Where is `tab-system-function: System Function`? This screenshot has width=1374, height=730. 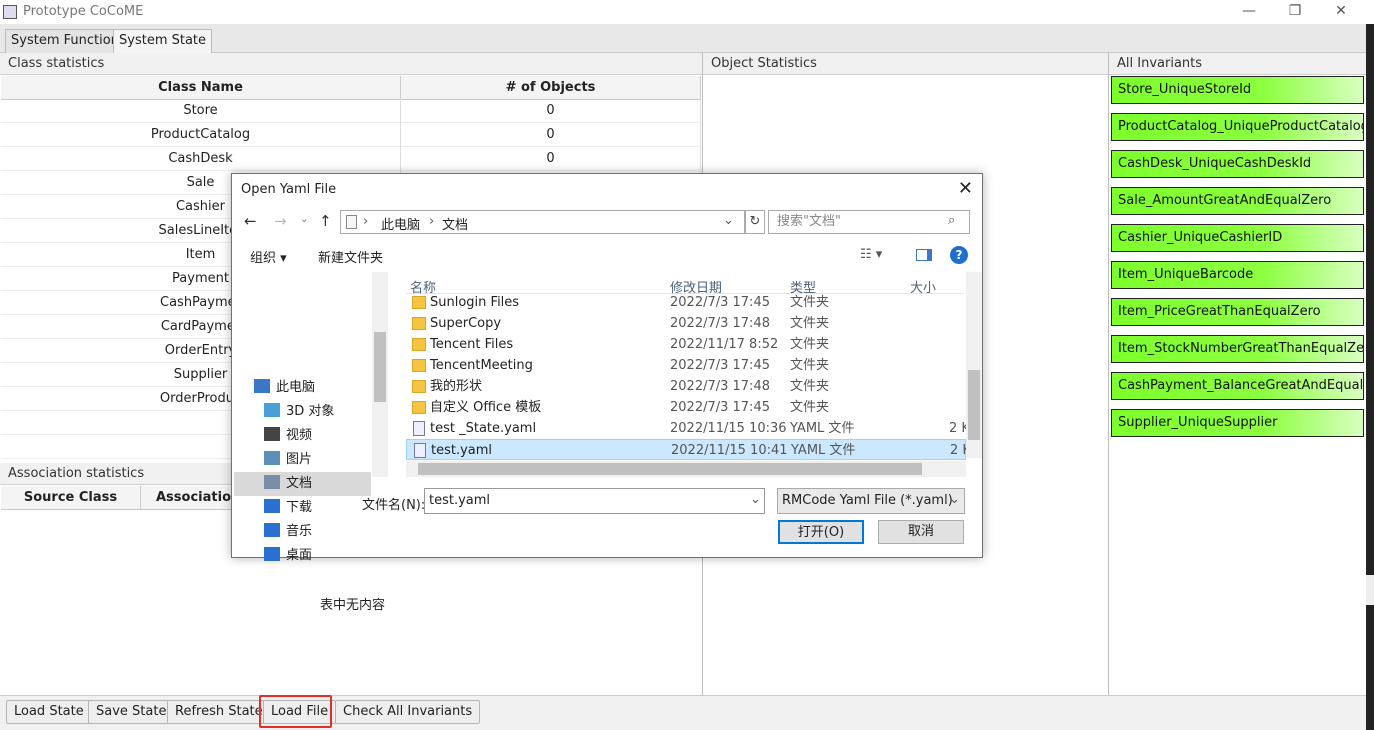
tab-system-function: System Function is located at coordinates (65, 41).